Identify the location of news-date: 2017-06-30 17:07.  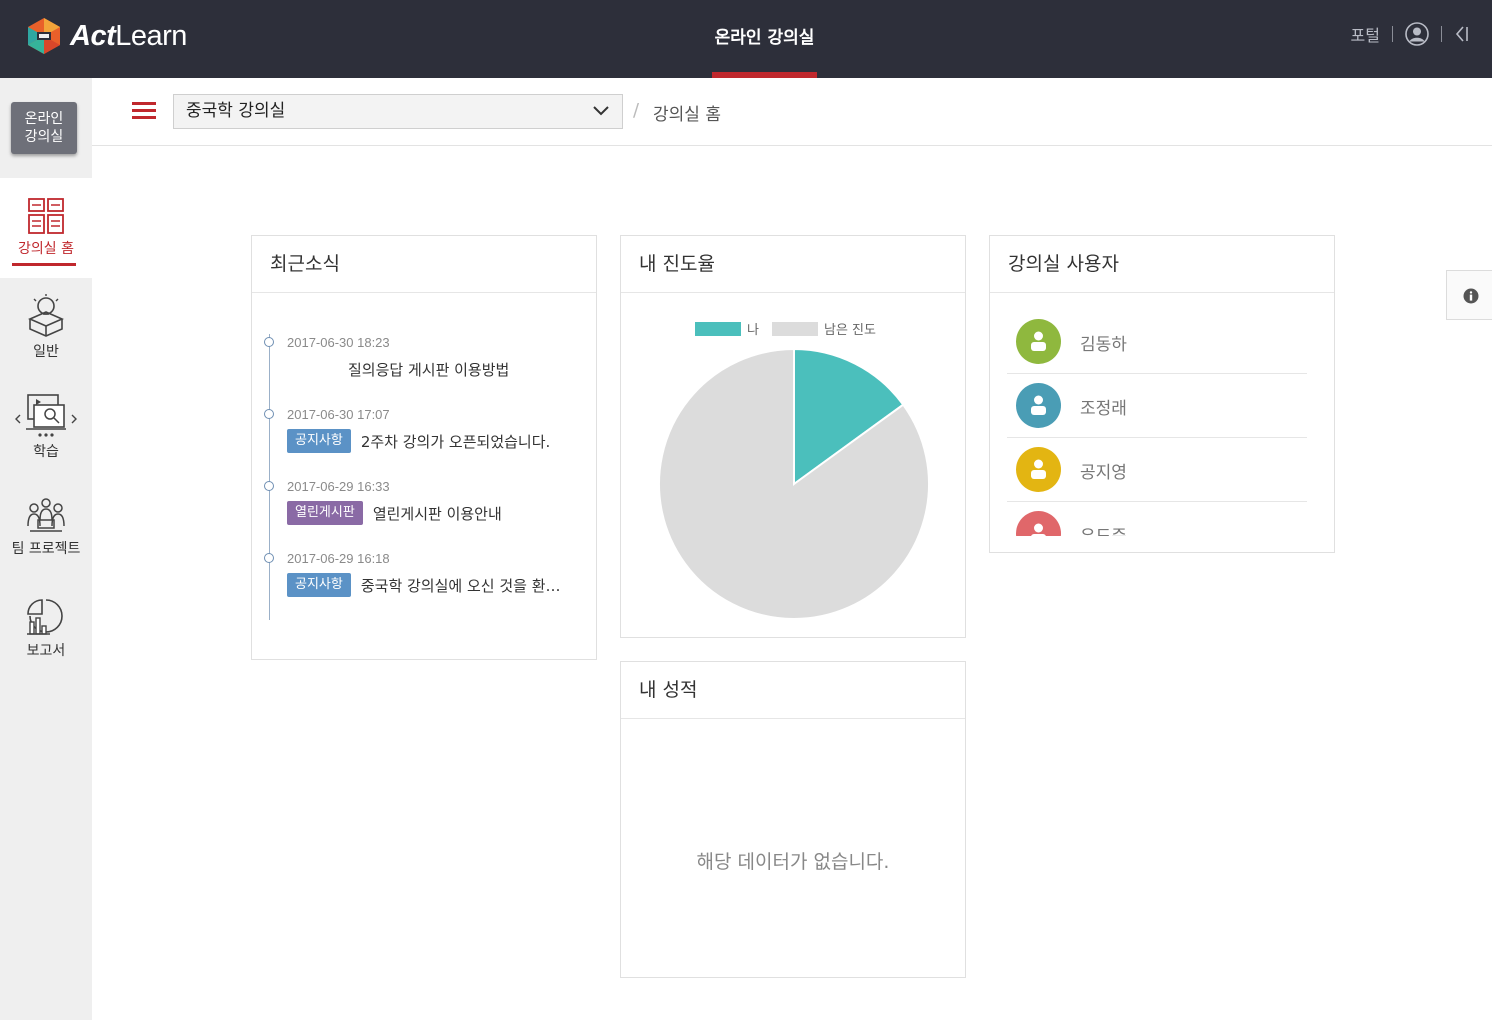
(338, 414).